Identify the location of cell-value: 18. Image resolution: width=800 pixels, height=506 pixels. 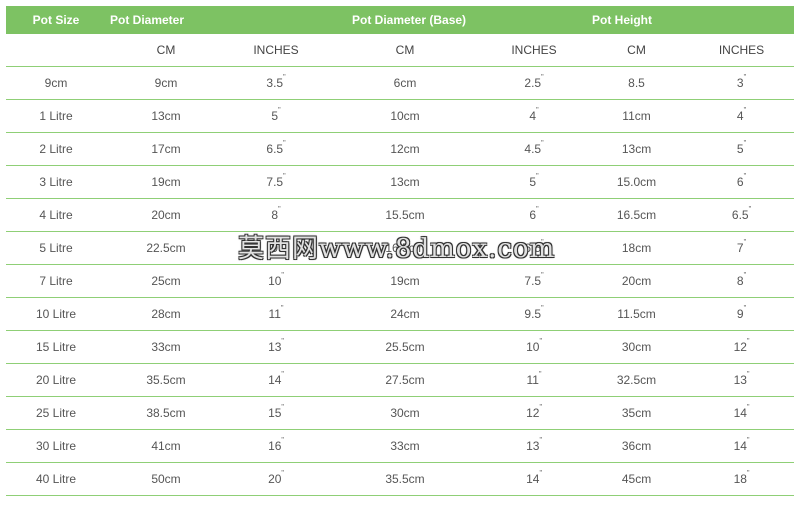
(740, 479).